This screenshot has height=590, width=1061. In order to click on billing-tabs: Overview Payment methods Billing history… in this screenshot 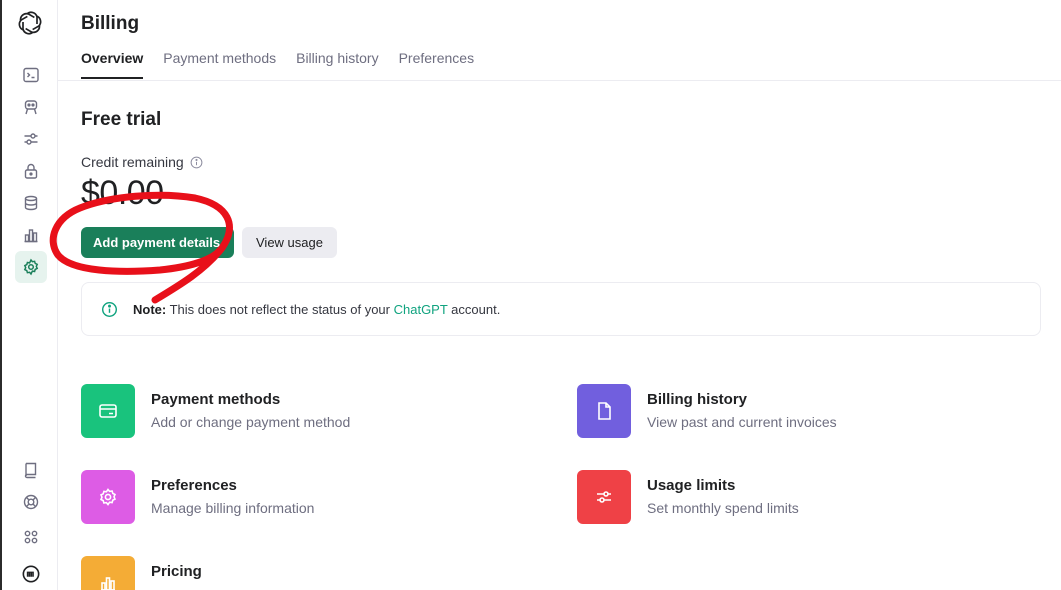, I will do `click(277, 64)`.